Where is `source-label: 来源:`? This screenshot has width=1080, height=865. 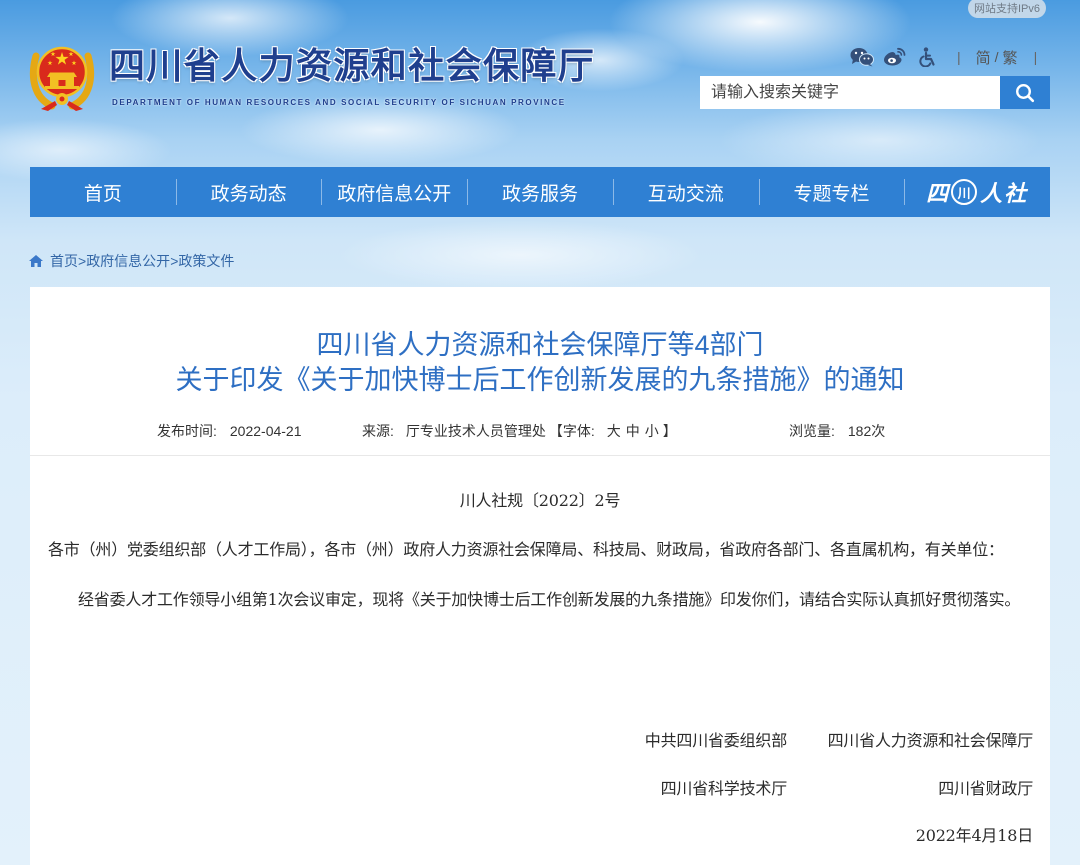 source-label: 来源: is located at coordinates (378, 431).